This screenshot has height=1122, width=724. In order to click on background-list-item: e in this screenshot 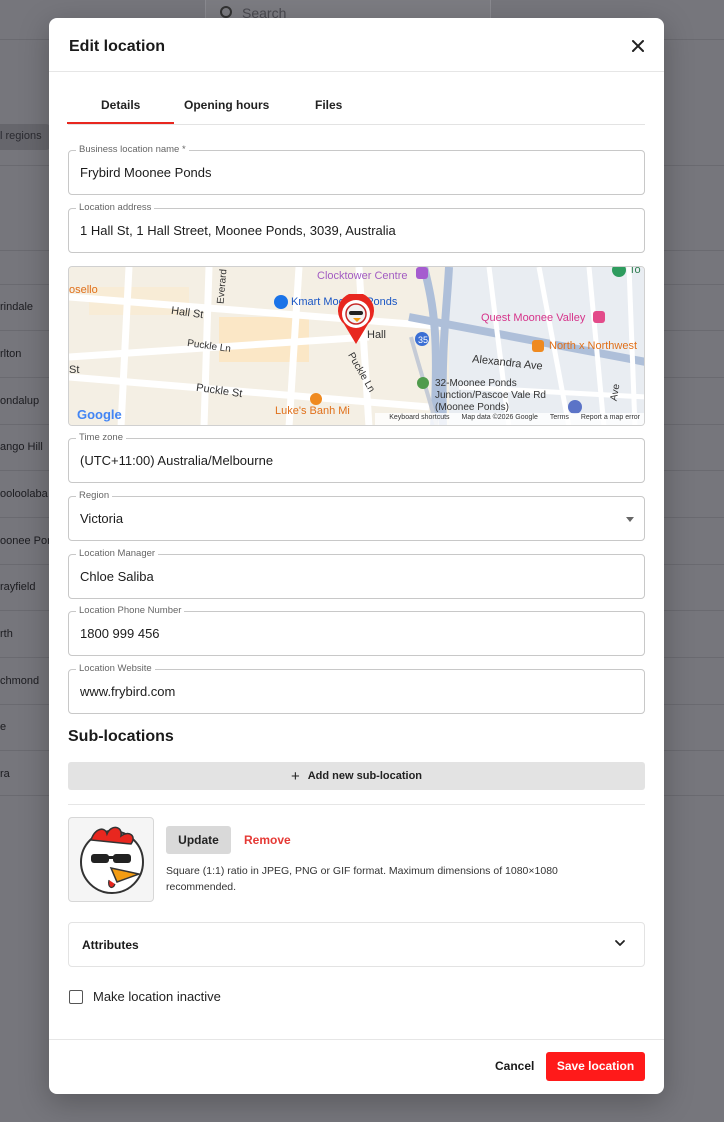, I will do `click(3, 727)`.